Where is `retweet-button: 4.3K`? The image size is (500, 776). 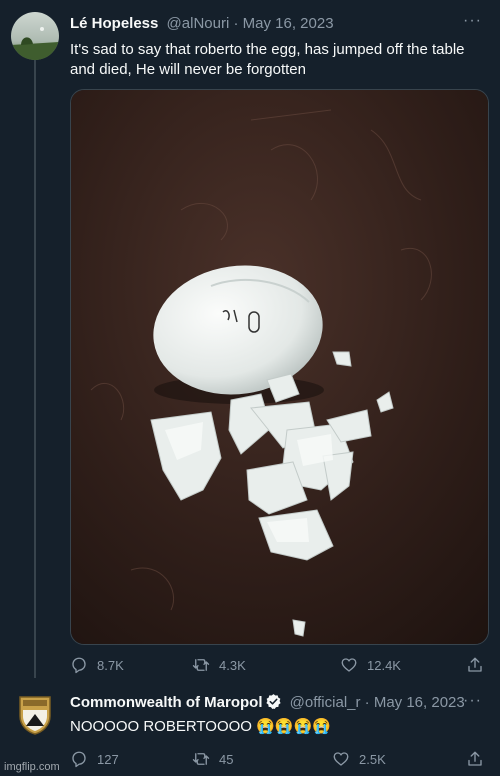
retweet-button: 4.3K is located at coordinates (219, 665).